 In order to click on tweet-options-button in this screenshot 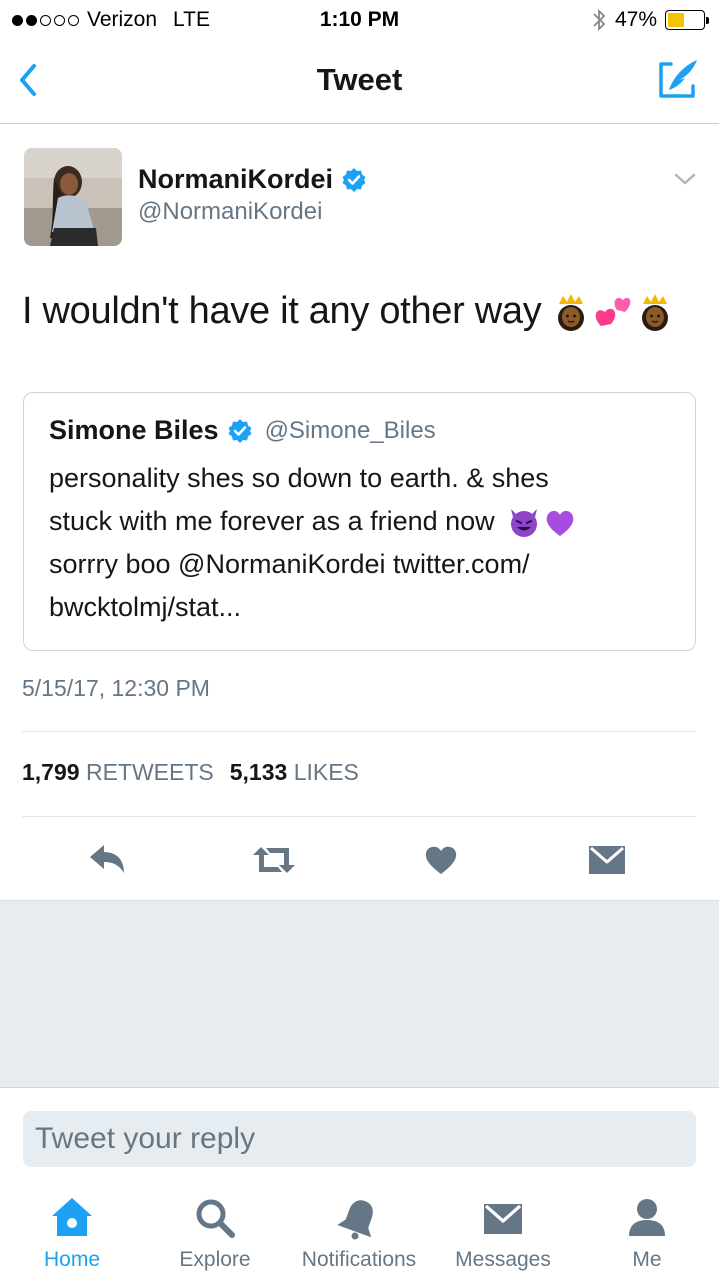, I will do `click(685, 179)`.